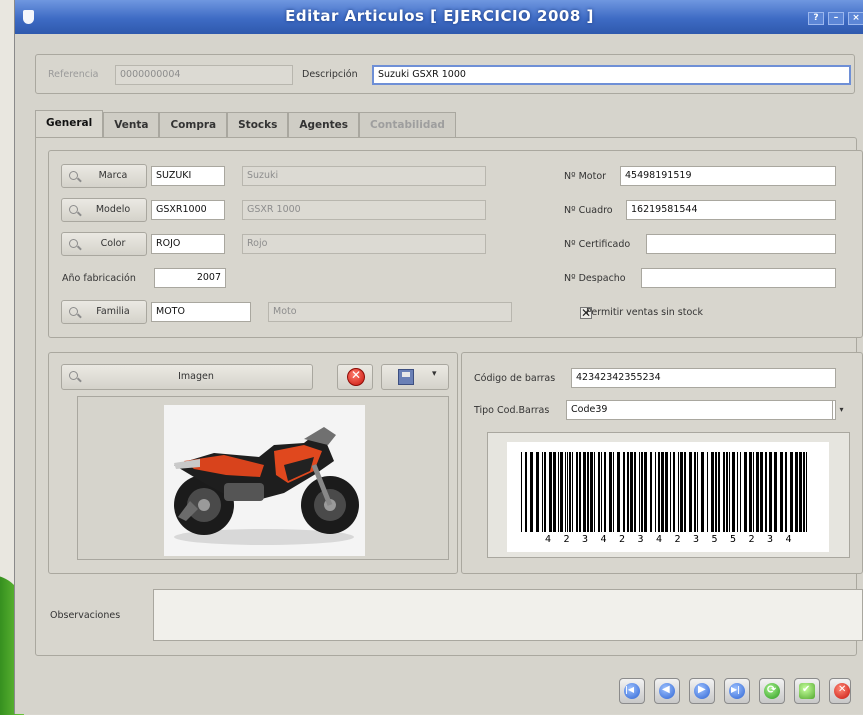 The width and height of the screenshot is (863, 715). Describe the element at coordinates (188, 244) in the screenshot. I see `color-code-input: ROJO` at that location.